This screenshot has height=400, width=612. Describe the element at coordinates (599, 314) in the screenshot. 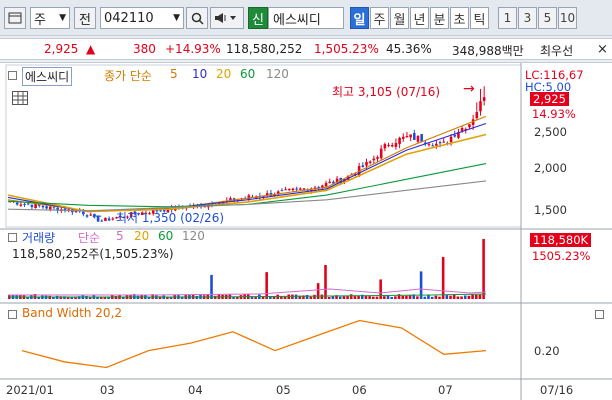

I see `bw-close-icon` at that location.